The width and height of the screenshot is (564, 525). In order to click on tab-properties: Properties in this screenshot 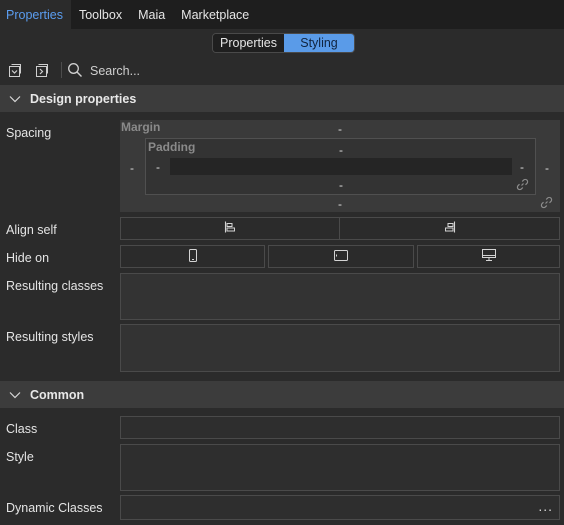, I will do `click(35, 14)`.